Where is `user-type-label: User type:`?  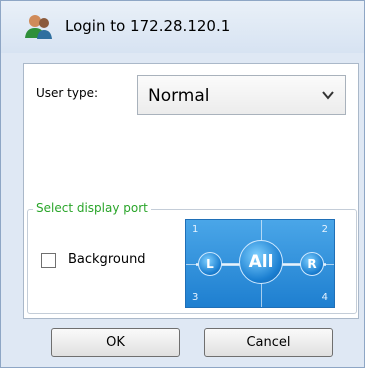 user-type-label: User type: is located at coordinates (67, 93).